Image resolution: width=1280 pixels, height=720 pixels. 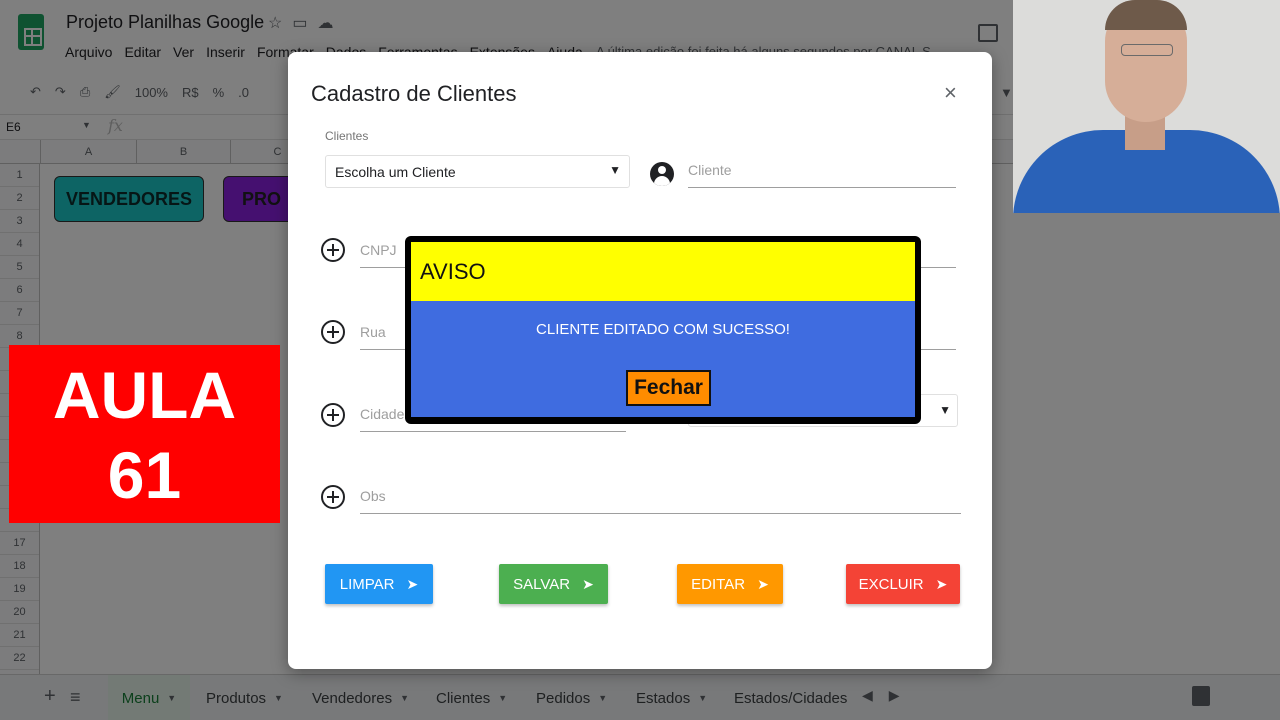 What do you see at coordinates (144, 434) in the screenshot?
I see `aula-badge: AULA 61` at bounding box center [144, 434].